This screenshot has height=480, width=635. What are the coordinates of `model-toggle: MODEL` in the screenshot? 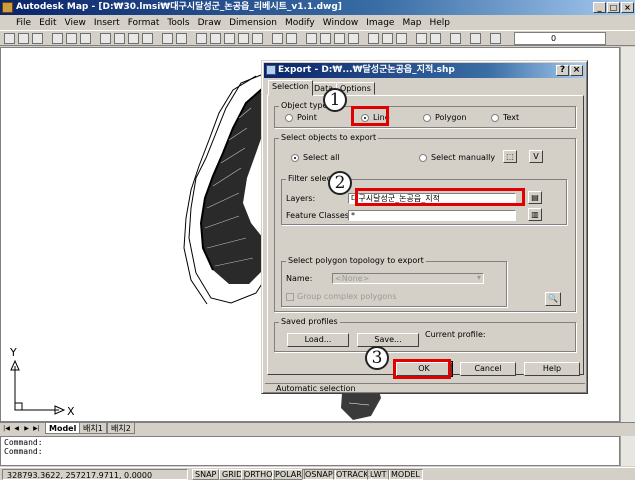 It's located at (405, 474).